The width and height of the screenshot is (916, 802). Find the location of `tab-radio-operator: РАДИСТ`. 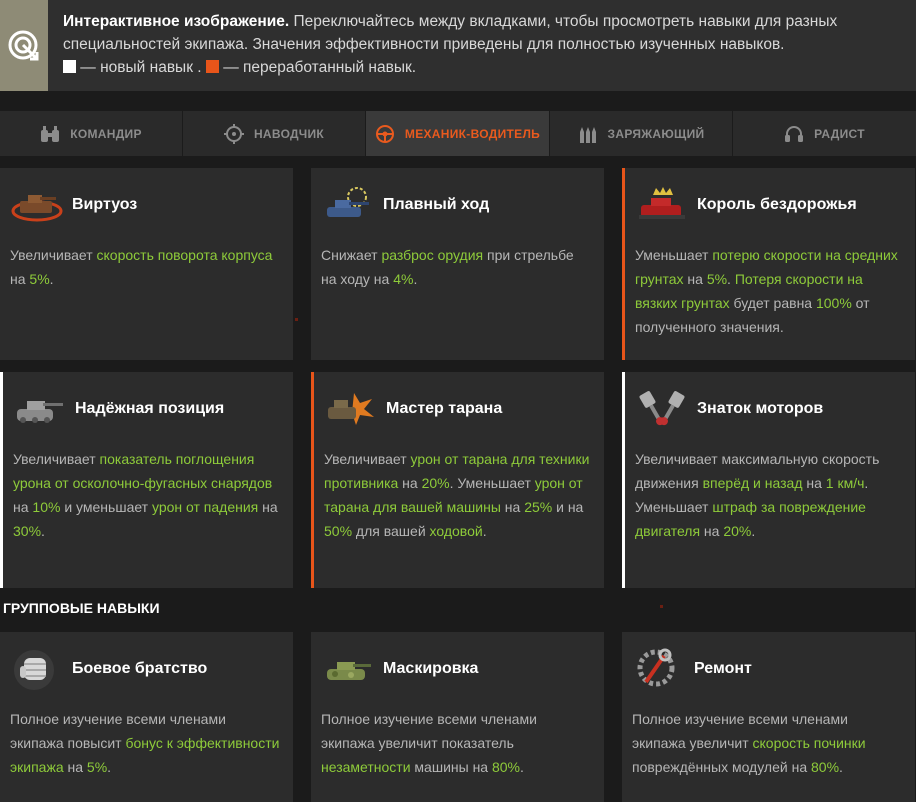

tab-radio-operator: РАДИСТ is located at coordinates (824, 133).